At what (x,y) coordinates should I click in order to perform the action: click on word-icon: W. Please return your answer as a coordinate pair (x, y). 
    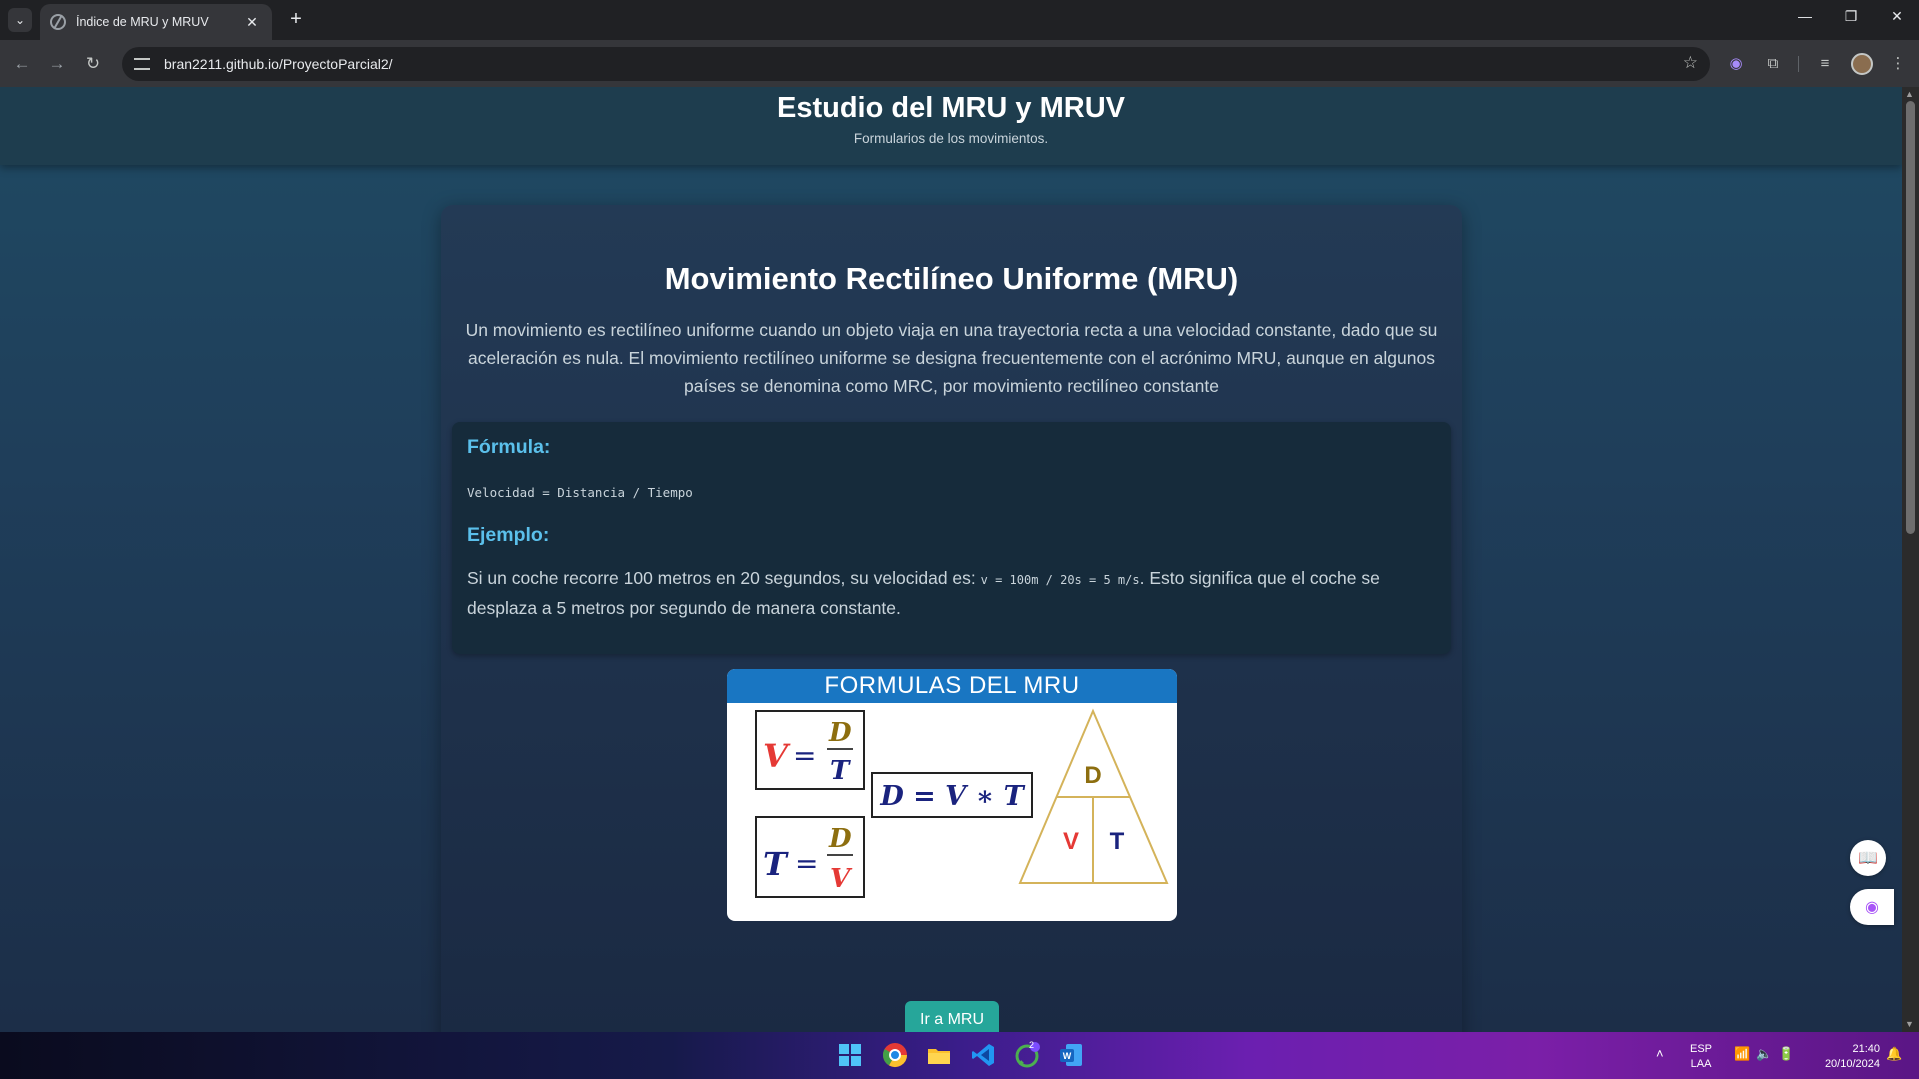
    Looking at the image, I should click on (1071, 1055).